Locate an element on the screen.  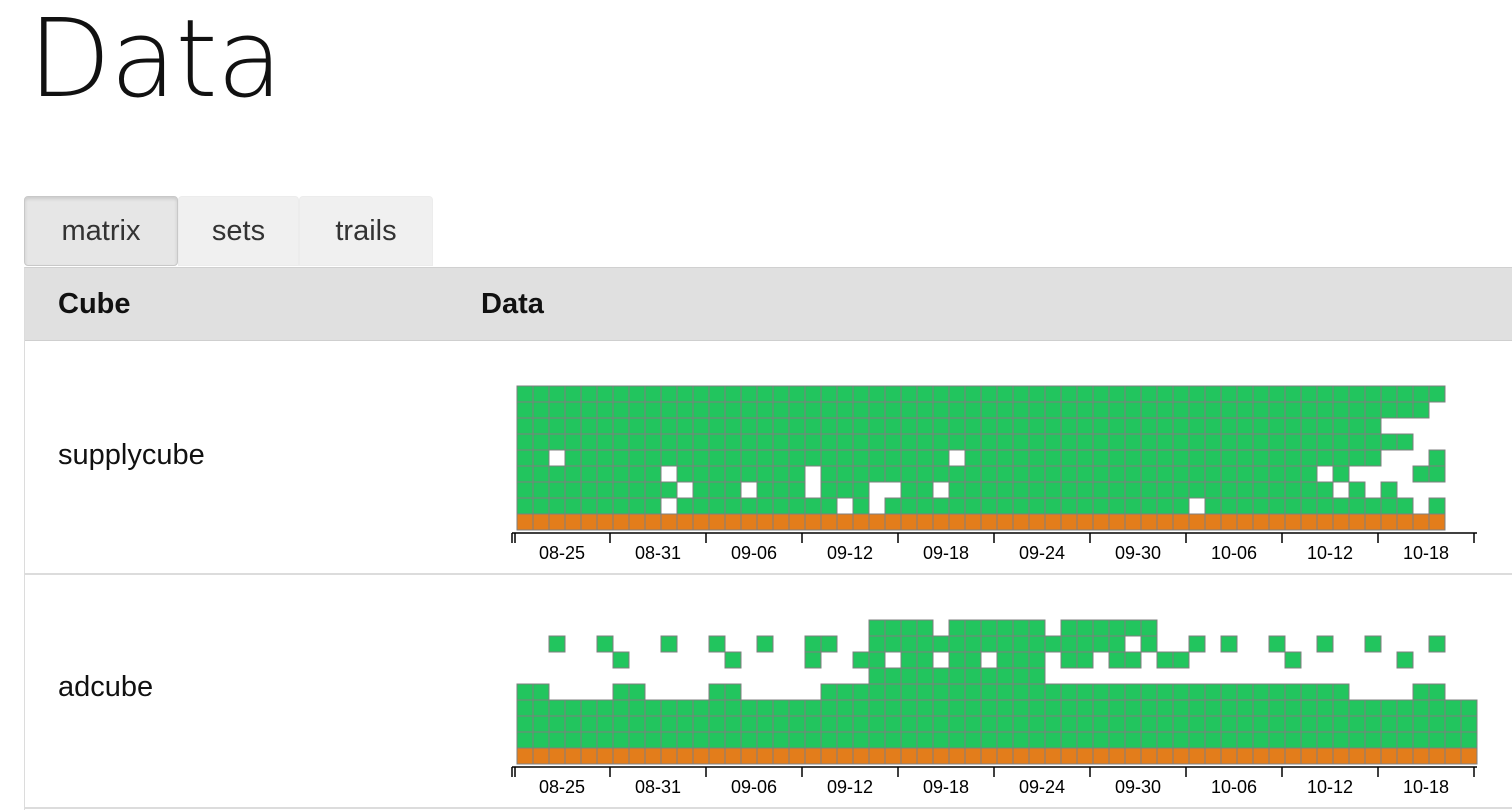
x-tick-label: 09-06 is located at coordinates (754, 553).